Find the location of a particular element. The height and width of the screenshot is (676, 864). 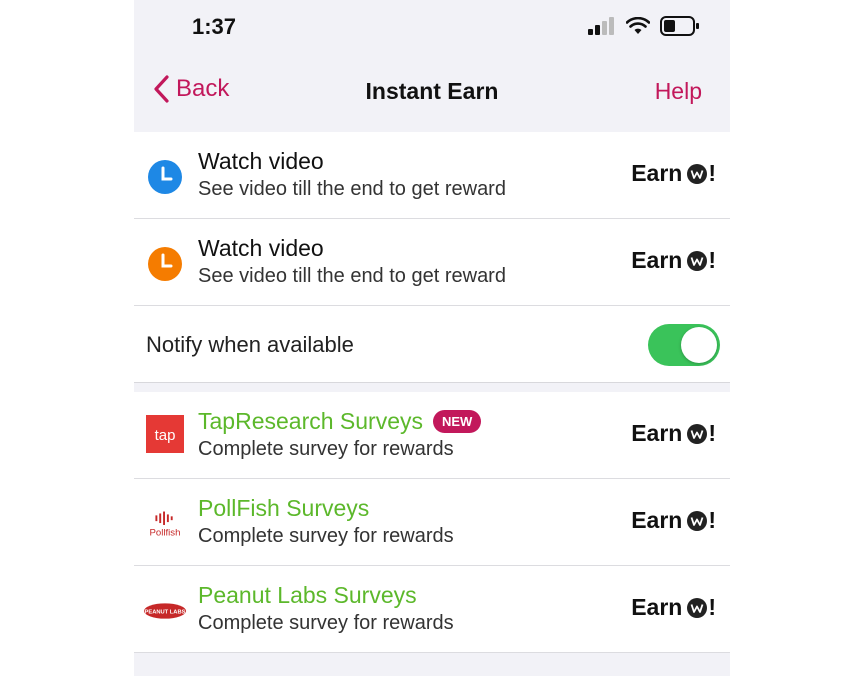

battery-icon is located at coordinates (679, 26).